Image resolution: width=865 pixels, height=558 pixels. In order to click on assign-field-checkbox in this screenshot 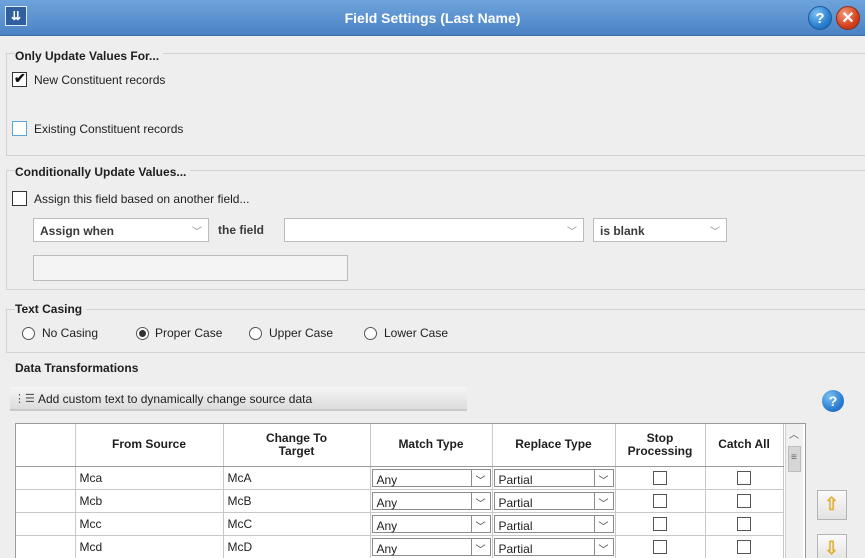, I will do `click(19, 198)`.